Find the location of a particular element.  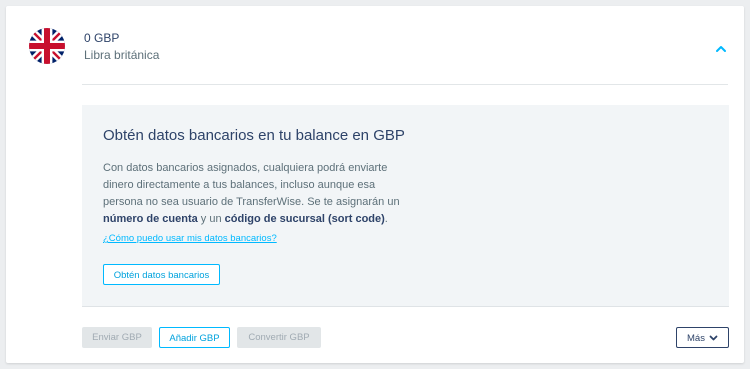

description-connector: y un is located at coordinates (211, 219).